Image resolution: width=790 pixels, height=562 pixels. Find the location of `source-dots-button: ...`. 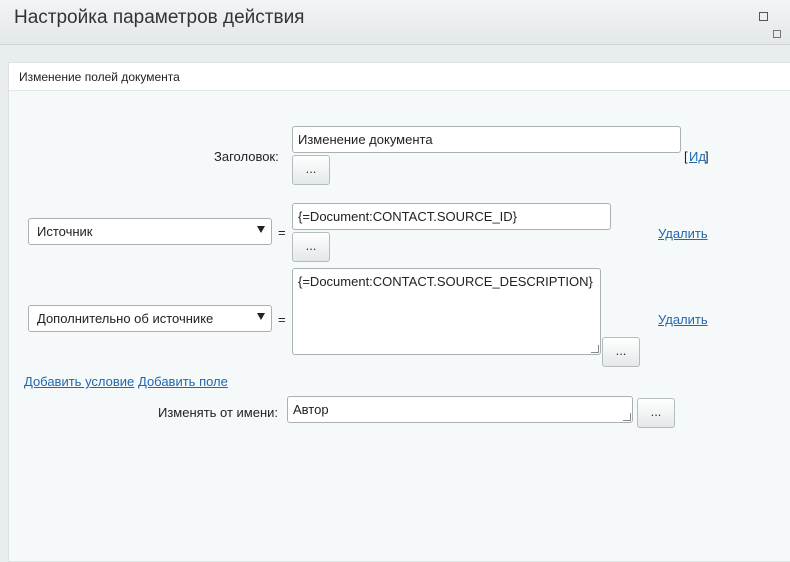

source-dots-button: ... is located at coordinates (311, 247).